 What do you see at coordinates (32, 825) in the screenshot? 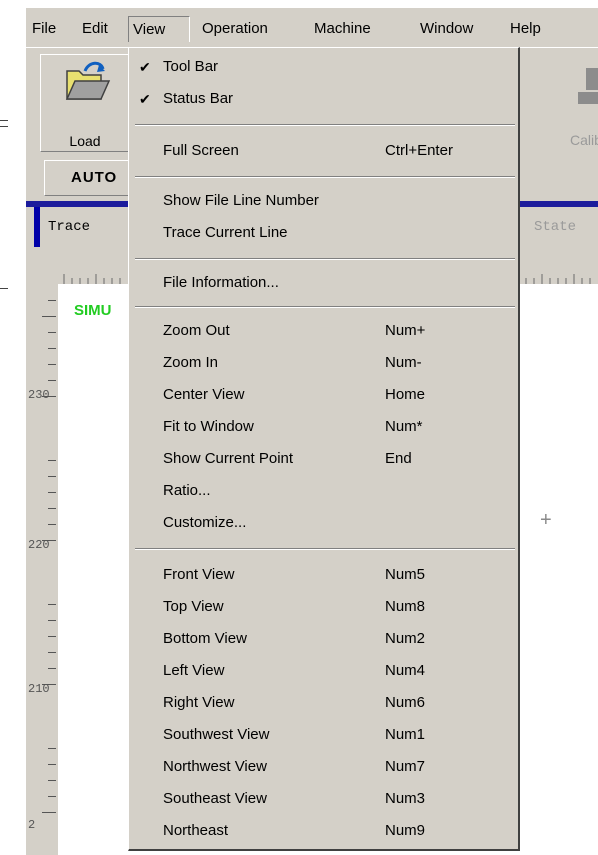
I see `ruler-label-2: 2` at bounding box center [32, 825].